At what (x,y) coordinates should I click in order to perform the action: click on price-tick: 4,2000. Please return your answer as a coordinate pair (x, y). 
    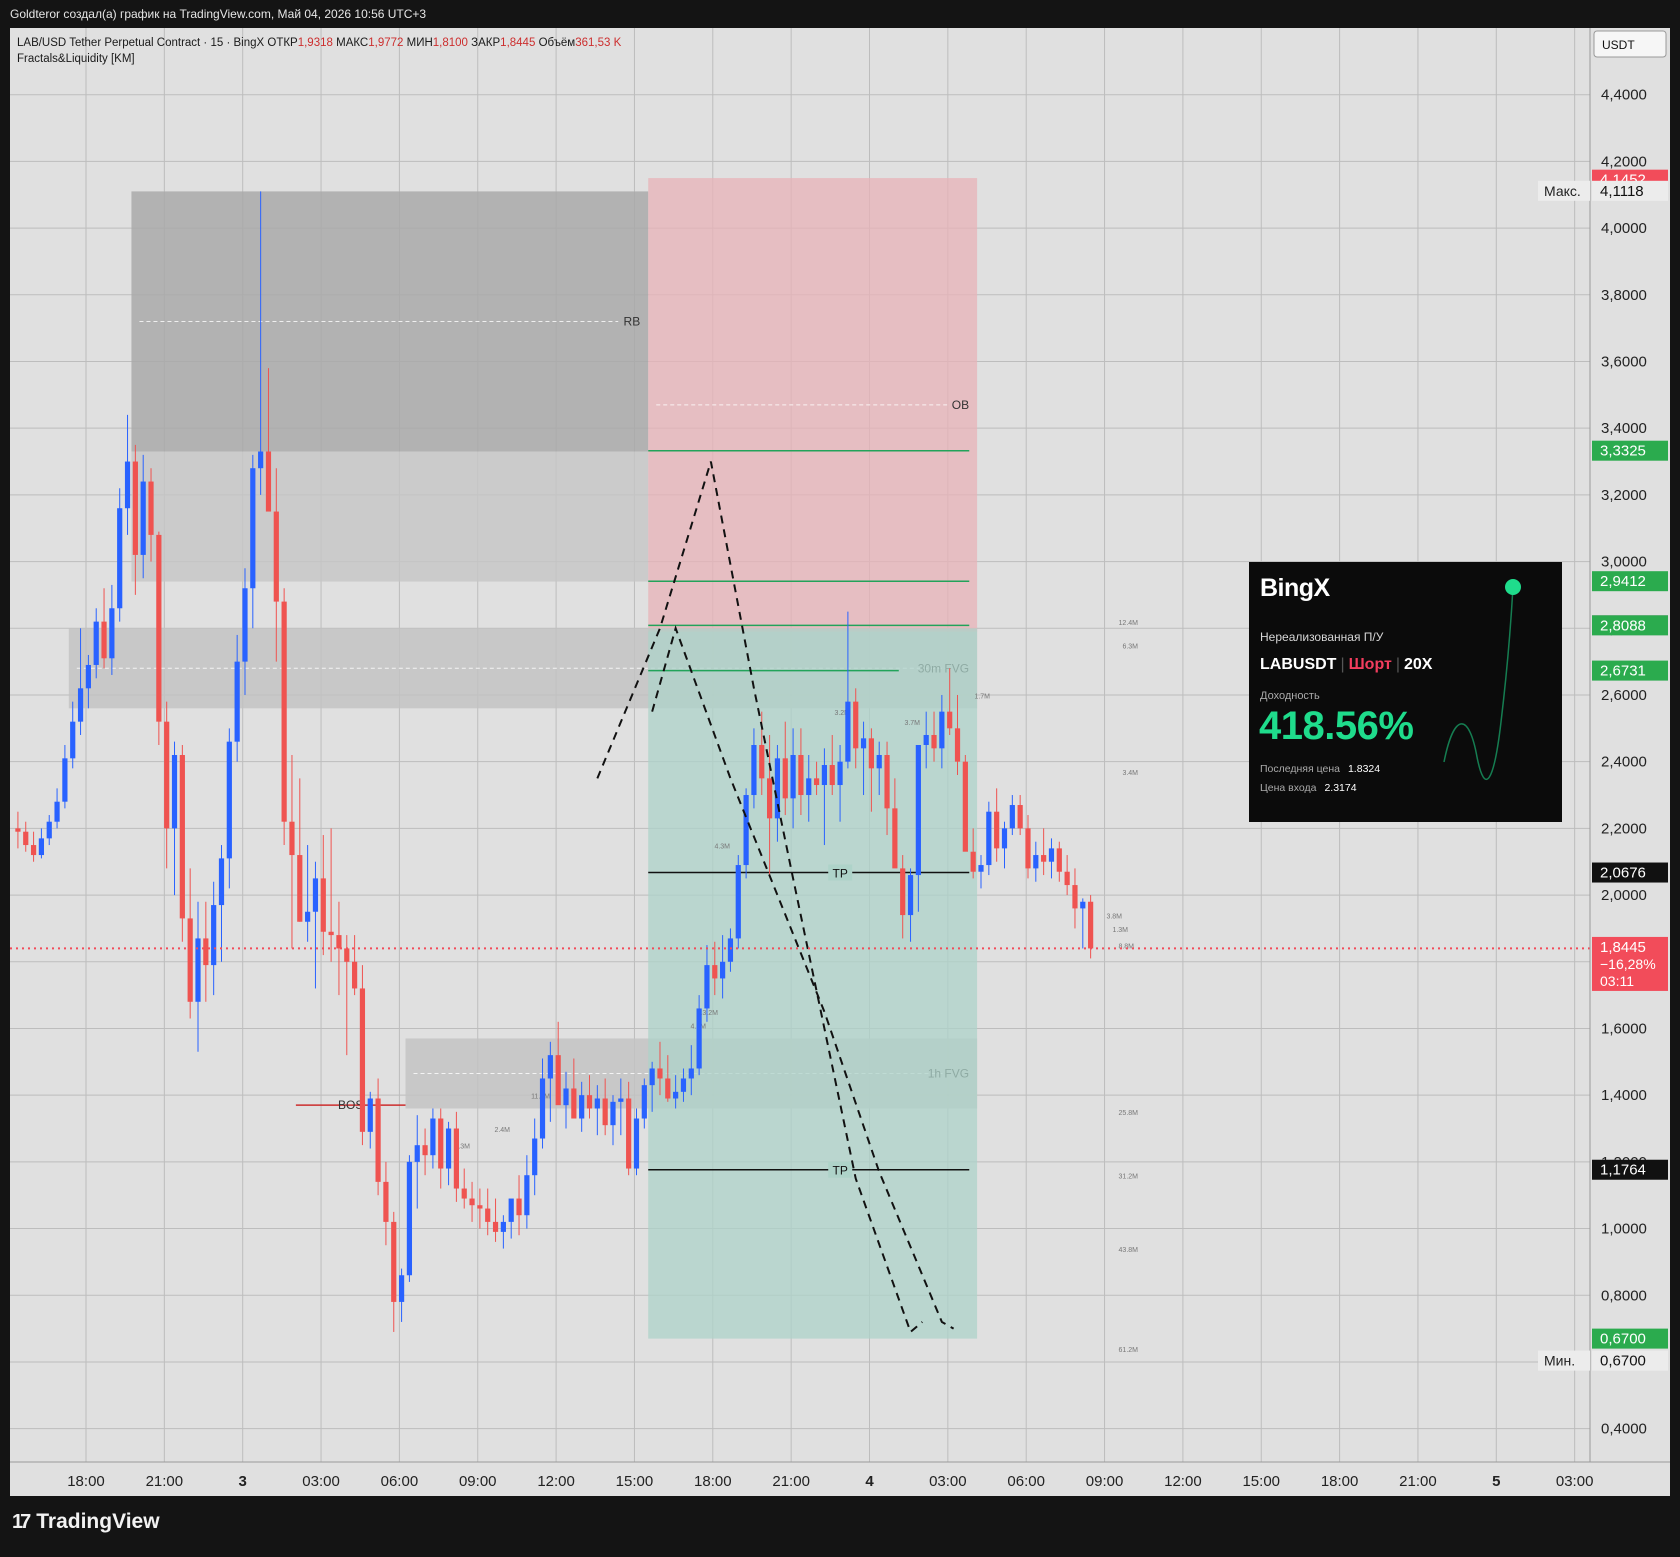
    Looking at the image, I should click on (1624, 161).